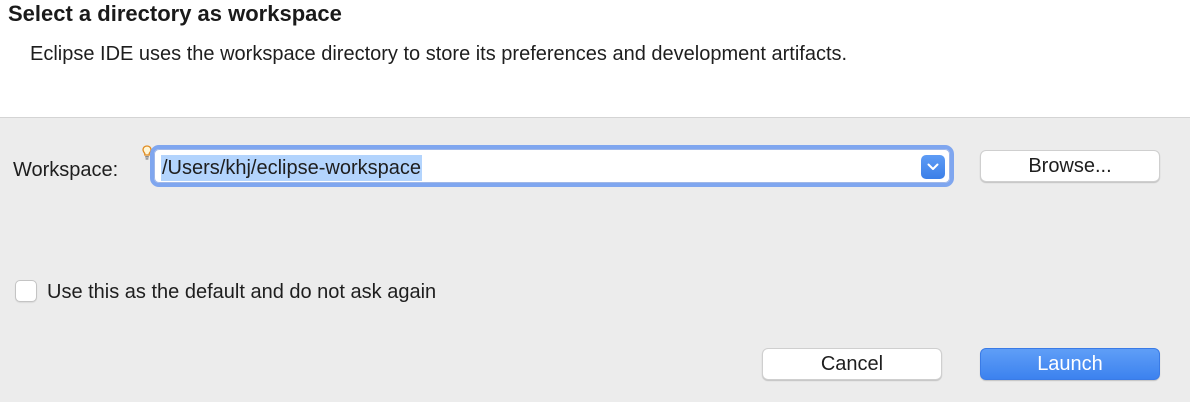  I want to click on workspace-label: Workspace:, so click(66, 170).